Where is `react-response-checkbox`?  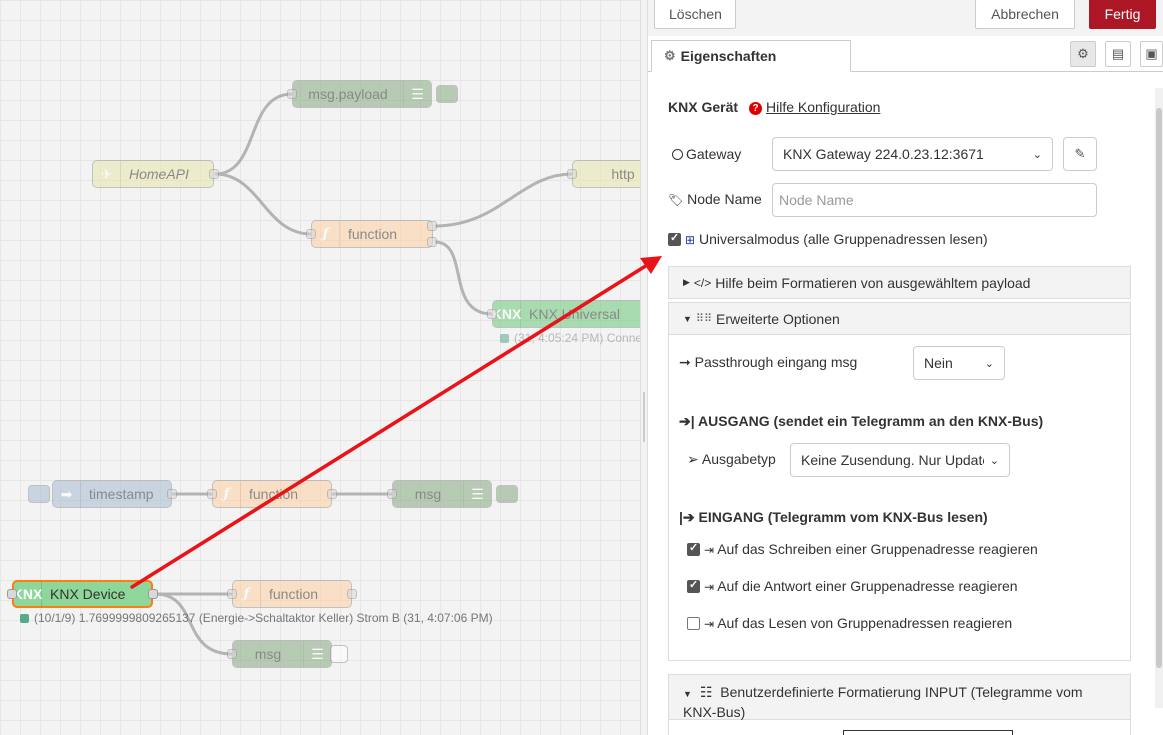
react-response-checkbox is located at coordinates (693, 585).